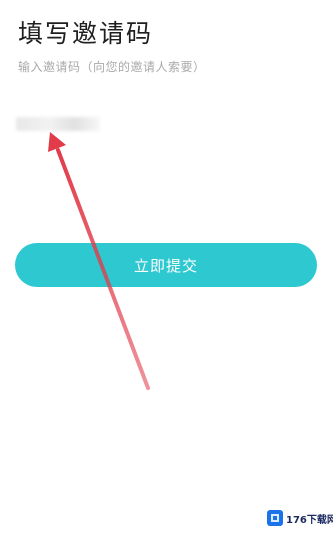 The height and width of the screenshot is (541, 333). Describe the element at coordinates (309, 520) in the screenshot. I see `watermark-text: 176下载网` at that location.